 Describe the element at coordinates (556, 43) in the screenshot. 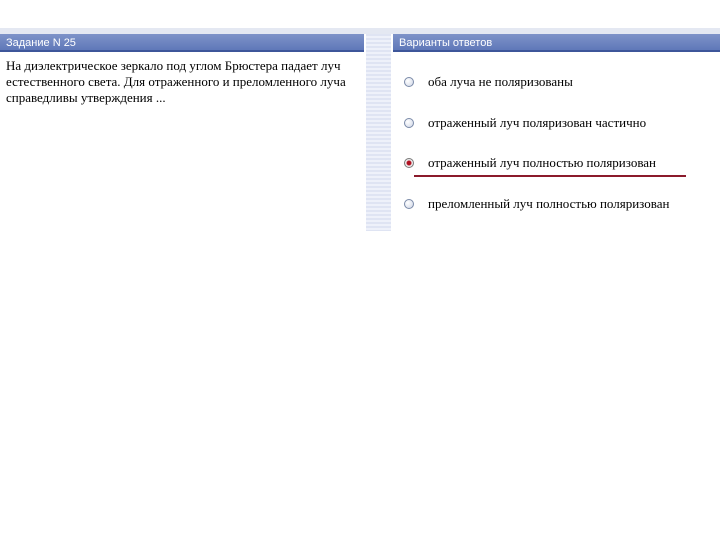

I see `answers-header: Варианты ответов` at that location.